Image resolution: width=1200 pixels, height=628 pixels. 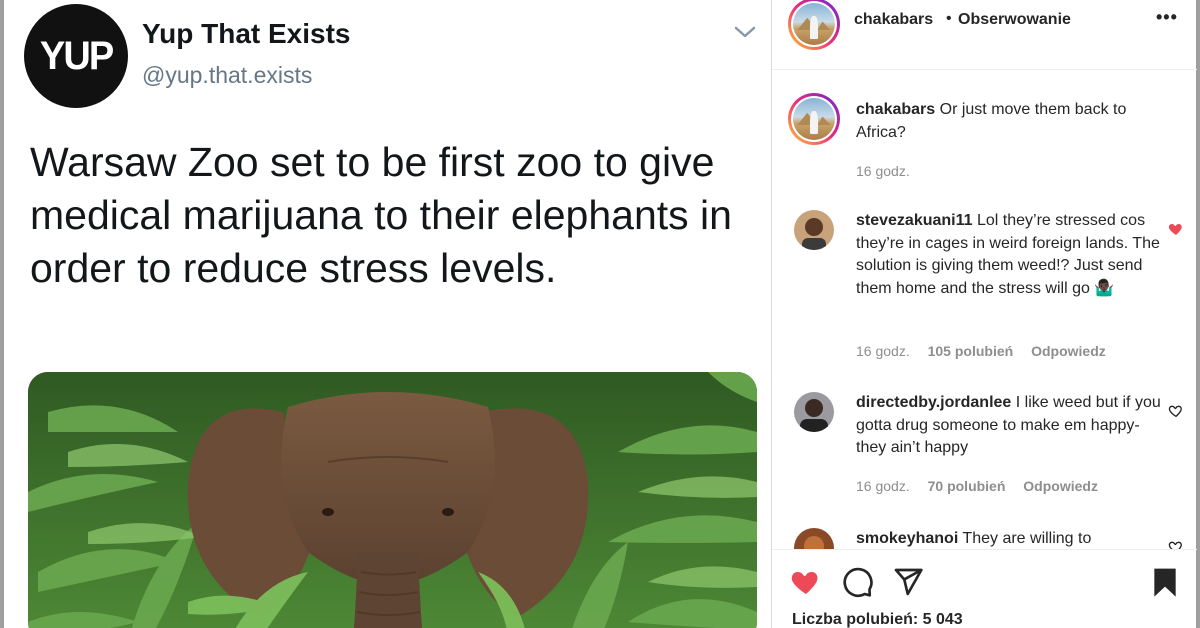 I want to click on comment-username: directedby.jordanlee, so click(x=933, y=402).